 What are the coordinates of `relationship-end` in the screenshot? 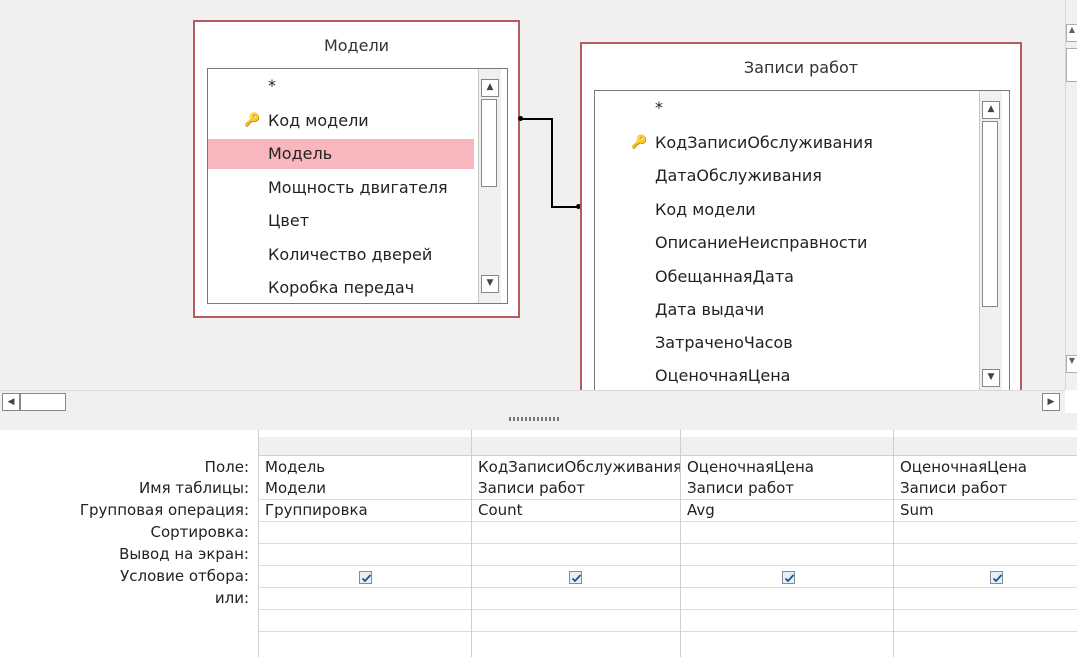 It's located at (520, 118).